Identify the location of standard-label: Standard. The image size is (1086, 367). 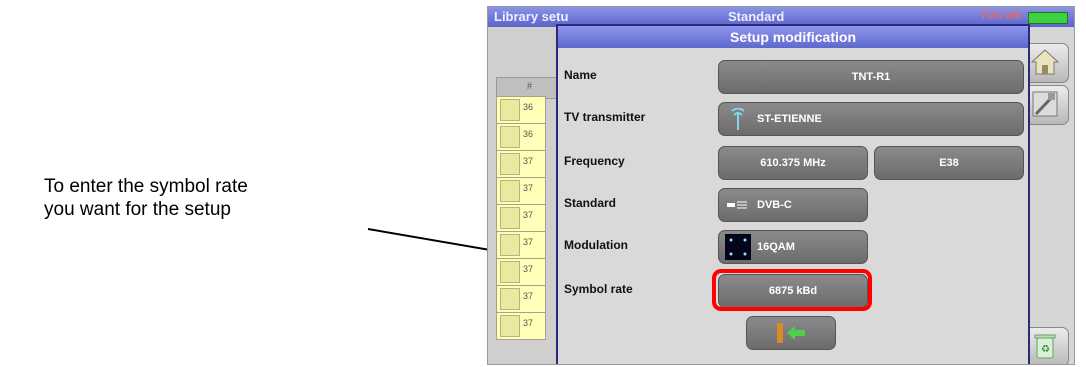
(590, 203).